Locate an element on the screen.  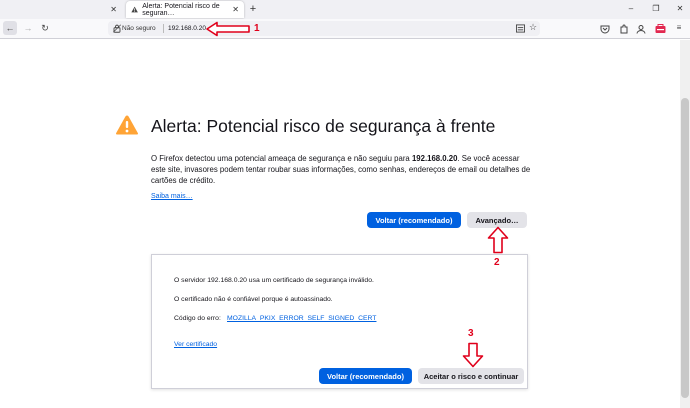
minimize-button: – is located at coordinates (631, 9).